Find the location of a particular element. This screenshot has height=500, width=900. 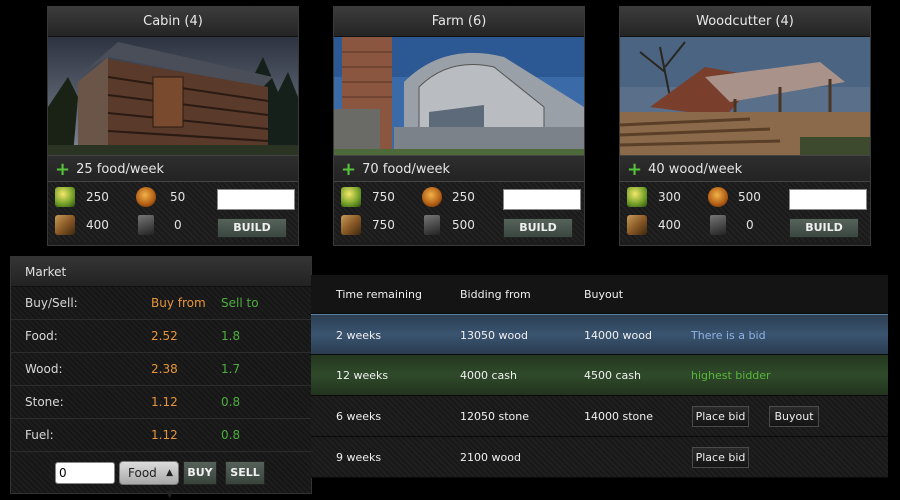

time-remaining: 6 weeks is located at coordinates (359, 416).